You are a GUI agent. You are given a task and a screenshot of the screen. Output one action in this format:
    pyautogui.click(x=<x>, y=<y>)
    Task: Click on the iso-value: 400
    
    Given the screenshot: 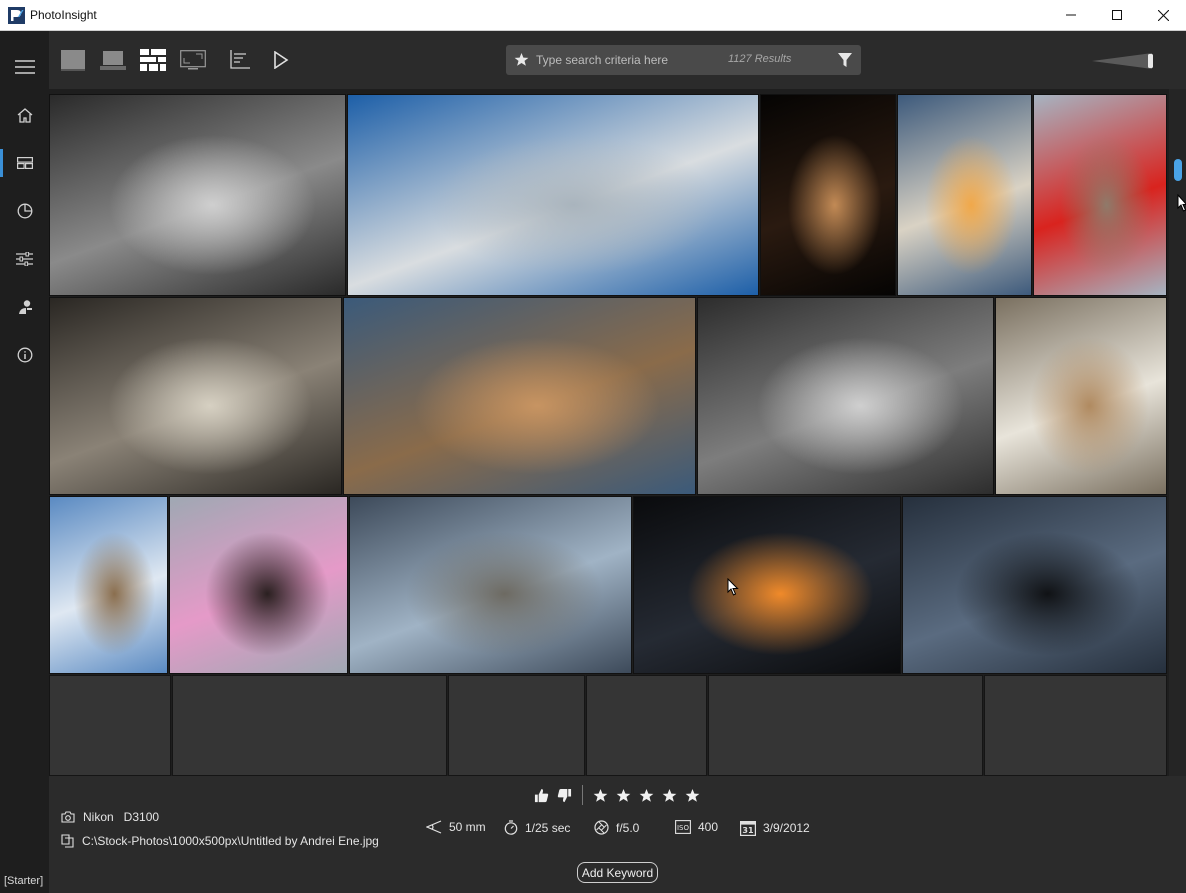 What is the action you would take?
    pyautogui.click(x=708, y=827)
    